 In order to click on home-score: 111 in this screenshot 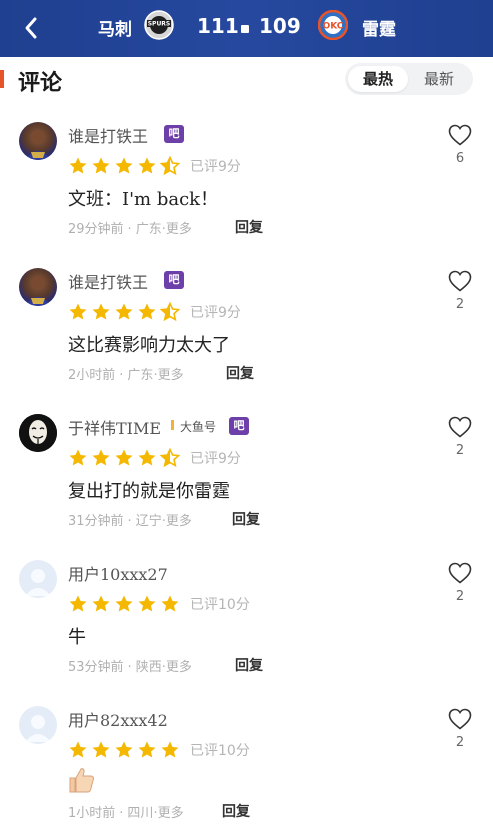, I will do `click(218, 26)`.